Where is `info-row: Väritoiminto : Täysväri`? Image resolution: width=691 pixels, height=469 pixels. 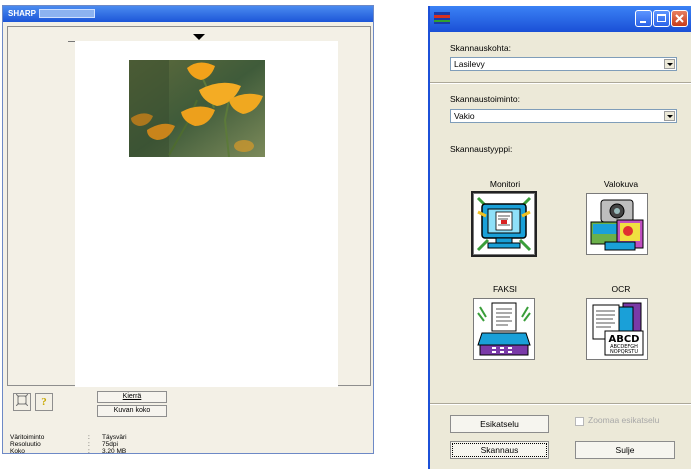
info-row: Väritoiminto : Täysväri is located at coordinates (68, 437).